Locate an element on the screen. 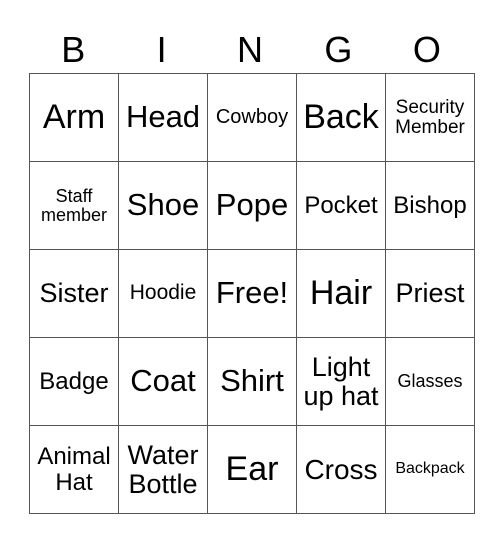 The image size is (500, 544). bingo-cell: Cross is located at coordinates (341, 469).